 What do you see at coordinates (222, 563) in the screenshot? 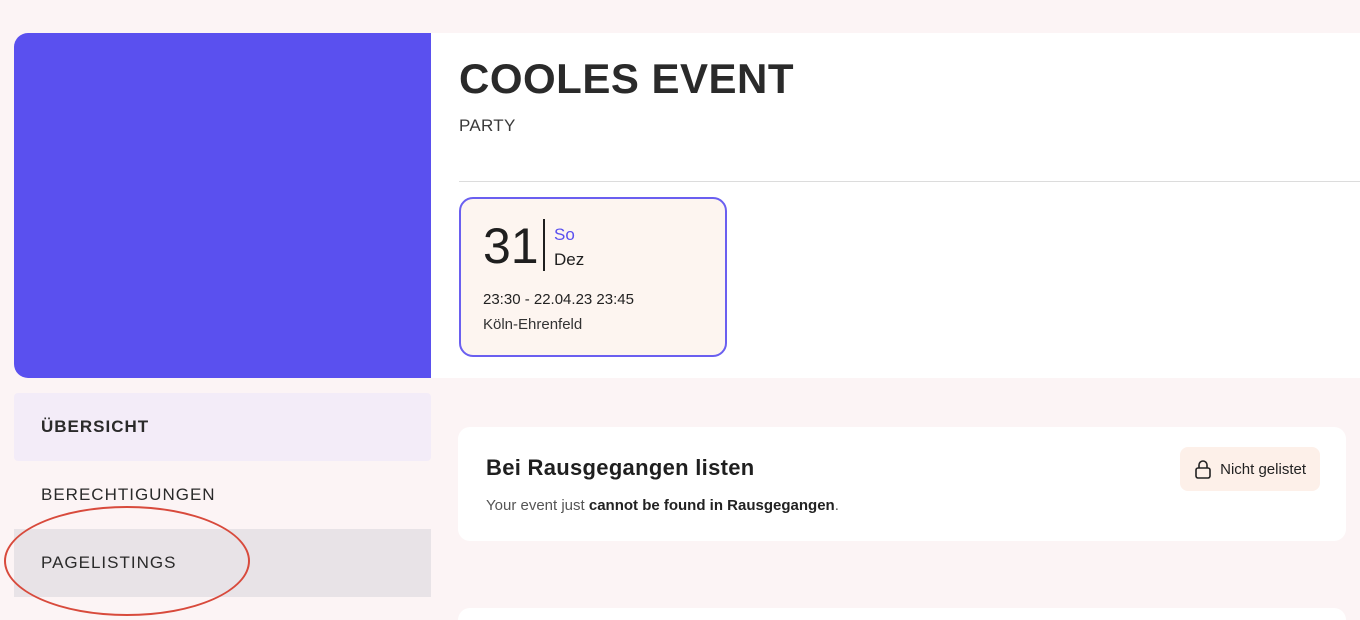
I see `nav-item-pagelistings: PAGELISTINGS` at bounding box center [222, 563].